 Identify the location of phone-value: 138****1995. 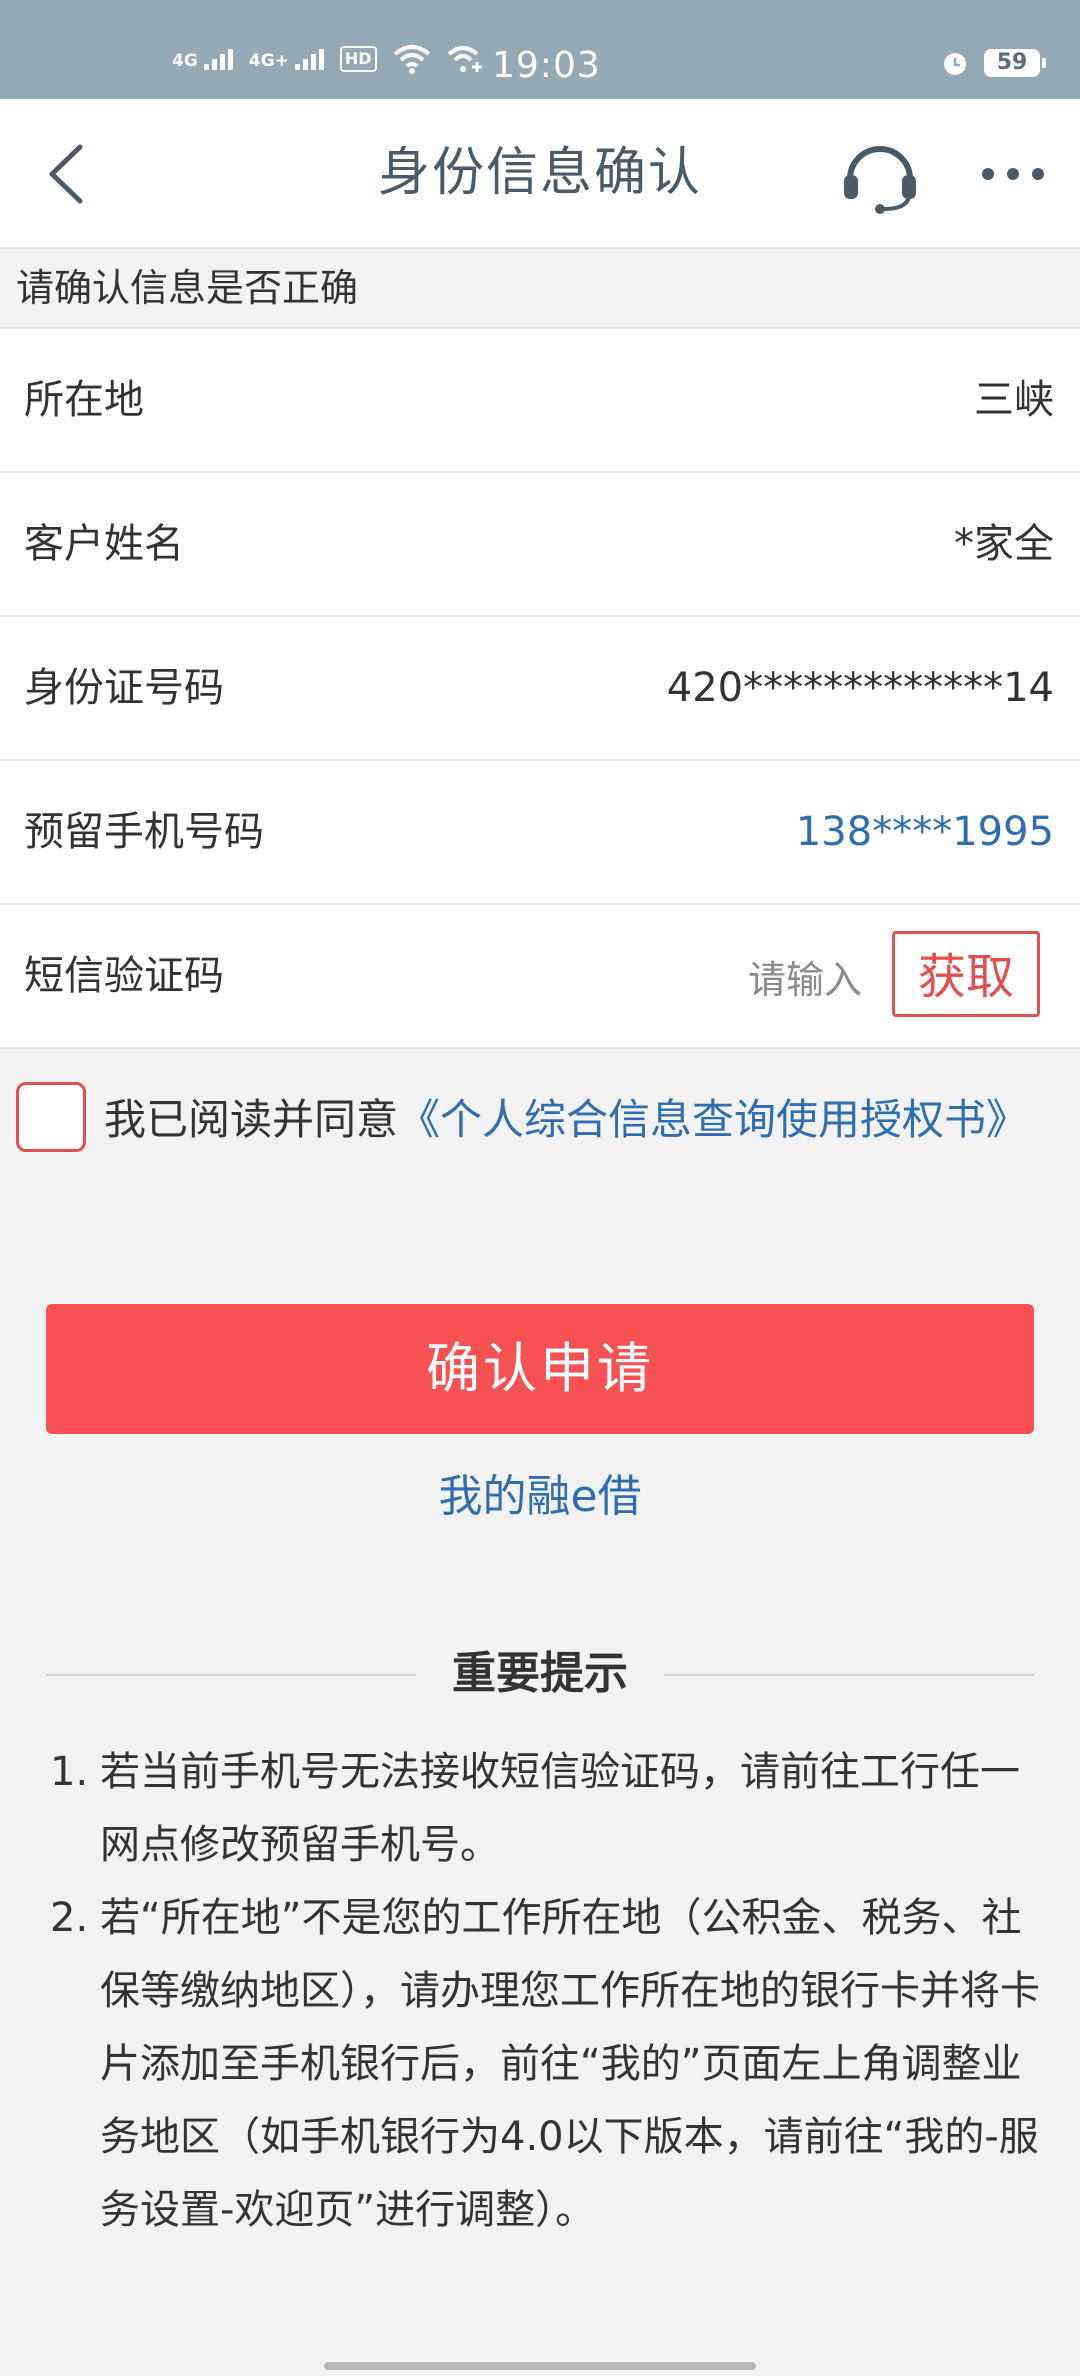
(925, 832).